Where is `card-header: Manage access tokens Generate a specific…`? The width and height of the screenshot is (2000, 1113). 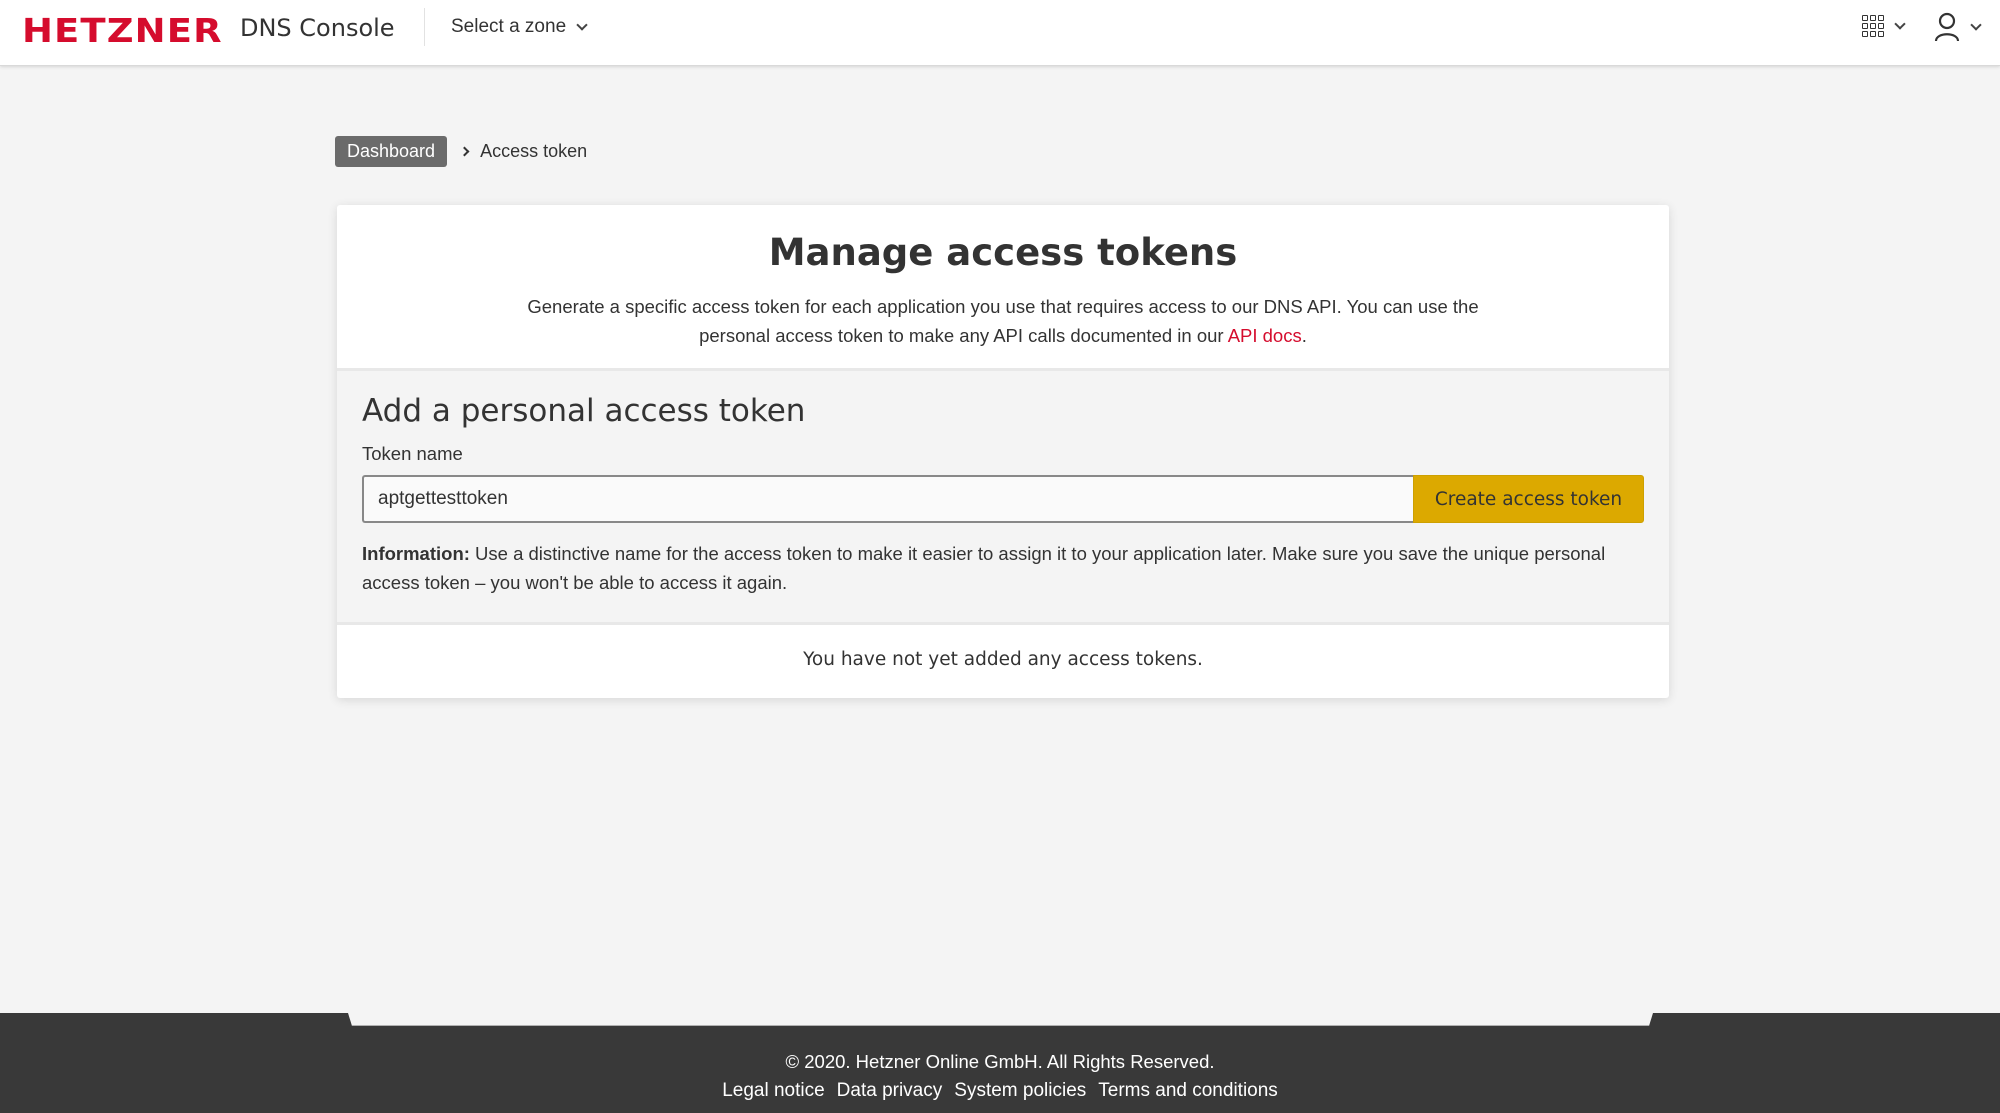 card-header: Manage access tokens Generate a specific… is located at coordinates (1003, 288).